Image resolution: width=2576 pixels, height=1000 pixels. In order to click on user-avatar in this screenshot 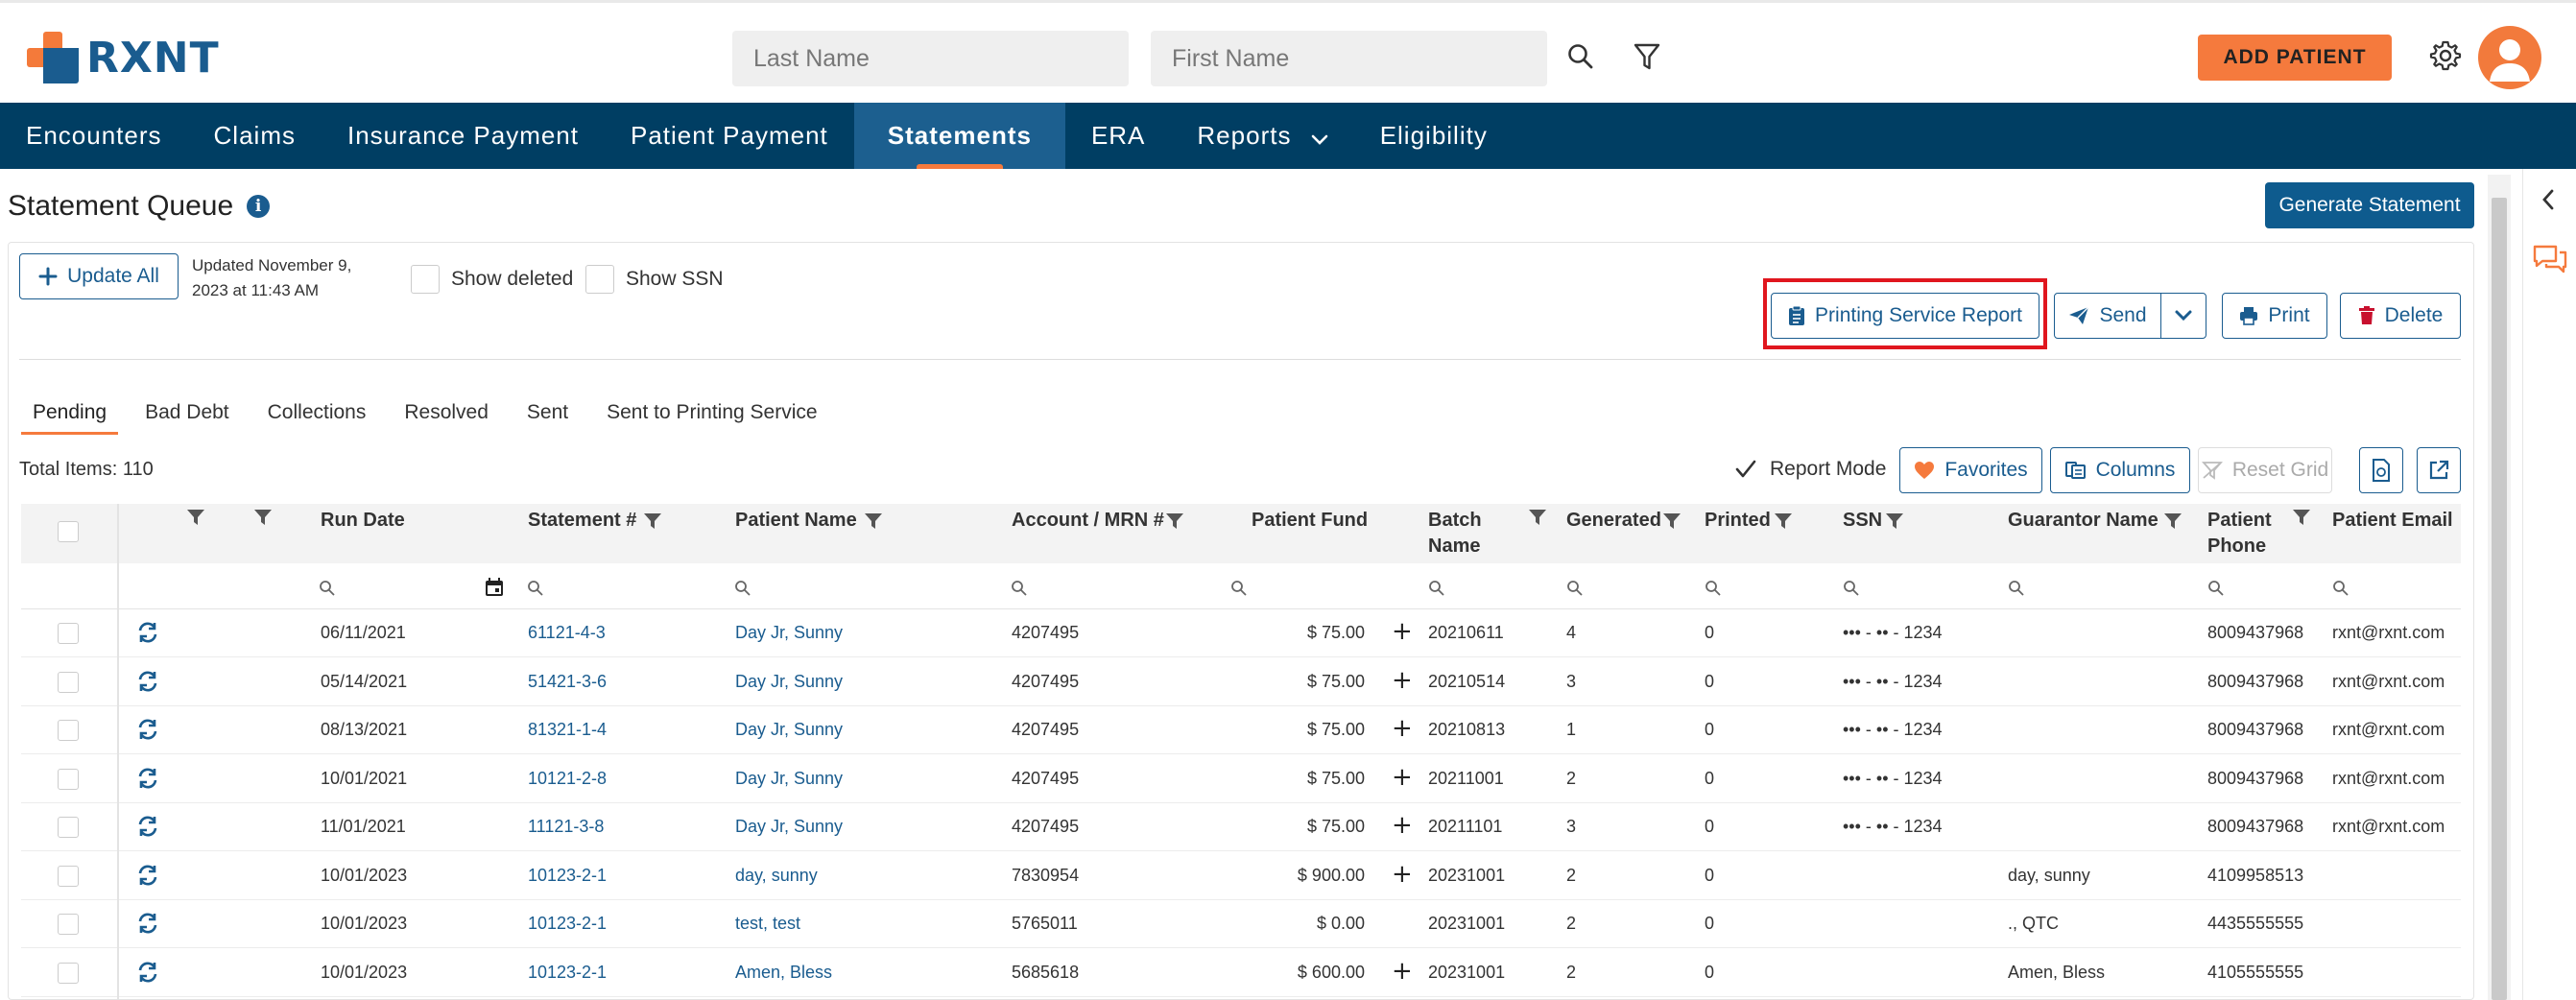, I will do `click(2509, 57)`.